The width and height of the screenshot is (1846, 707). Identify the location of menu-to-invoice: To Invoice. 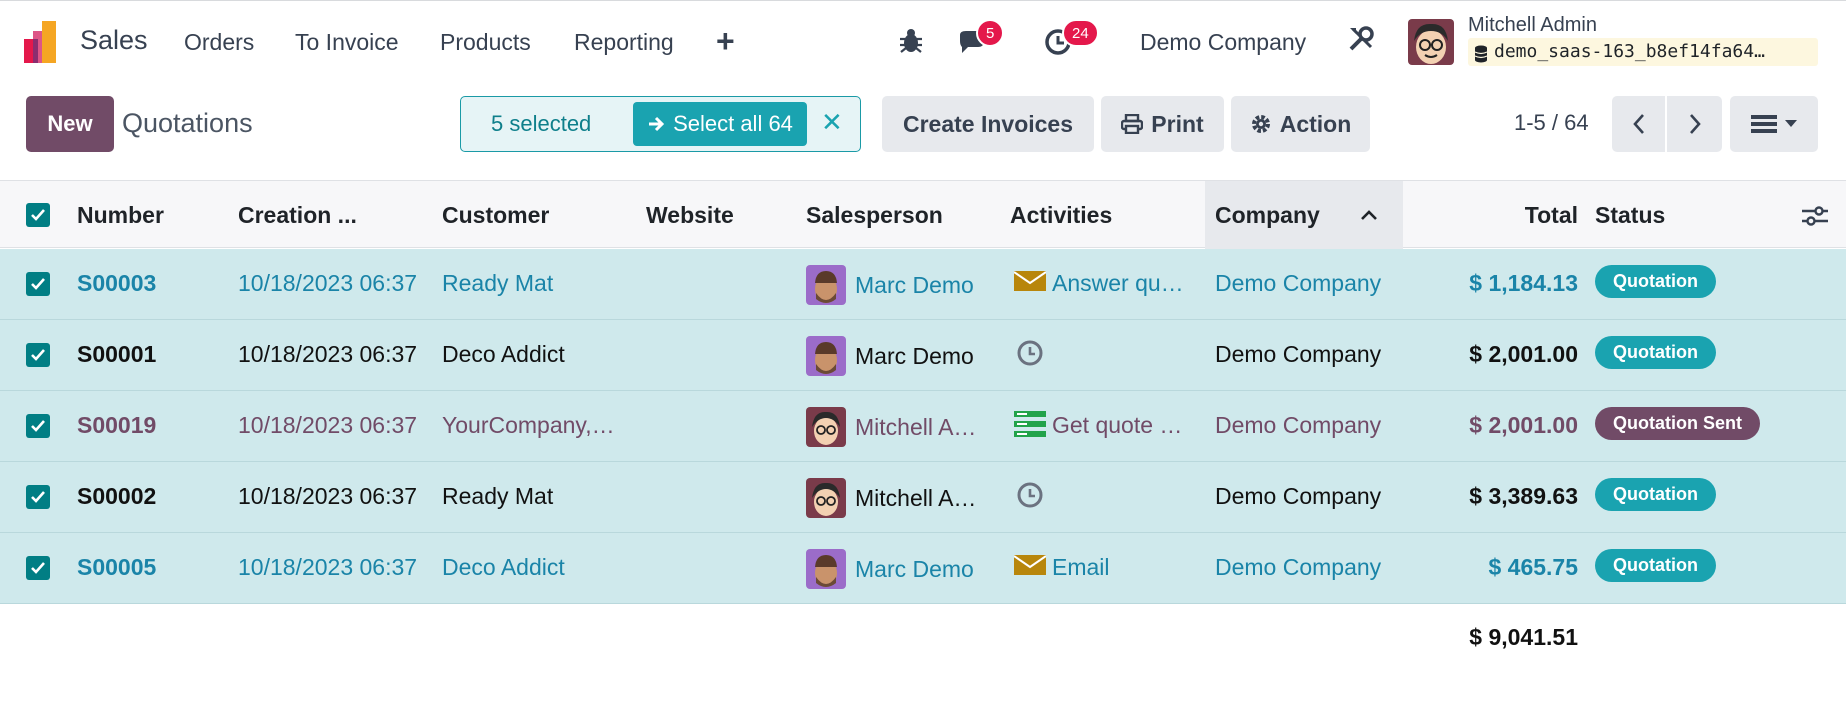
(347, 42).